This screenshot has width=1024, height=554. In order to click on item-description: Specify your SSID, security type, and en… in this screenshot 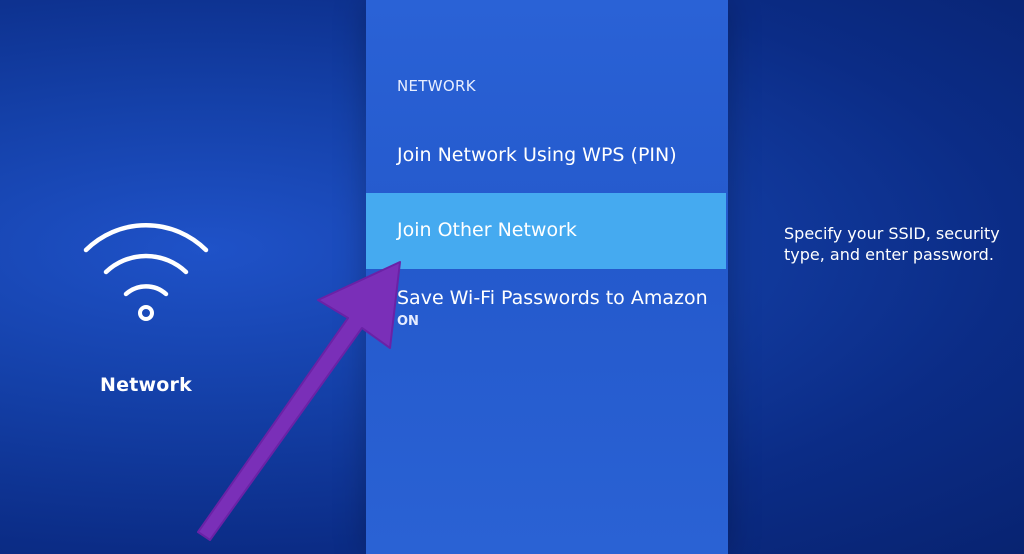, I will do `click(892, 244)`.